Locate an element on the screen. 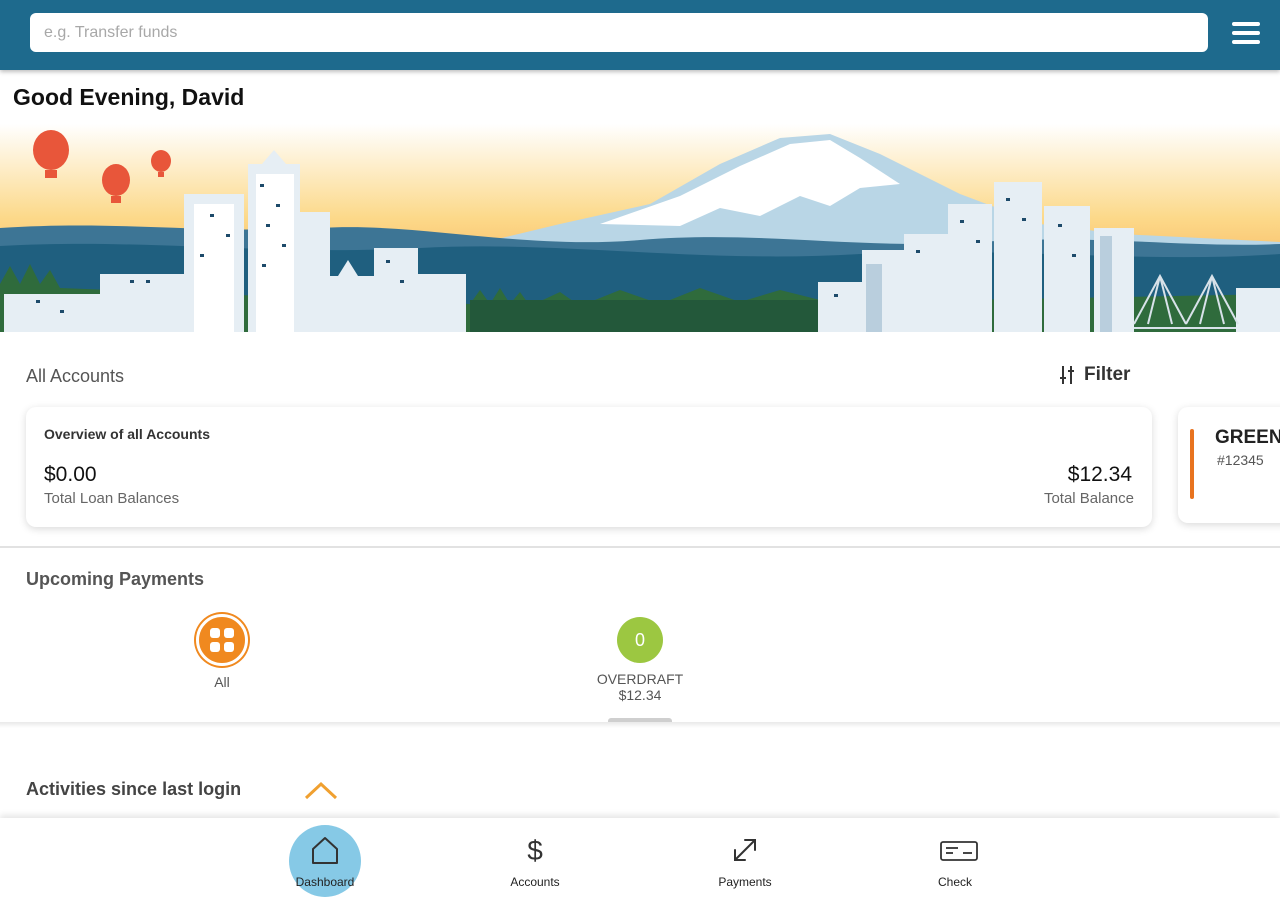 The image size is (1280, 900). filter-label: Filter is located at coordinates (1107, 374).